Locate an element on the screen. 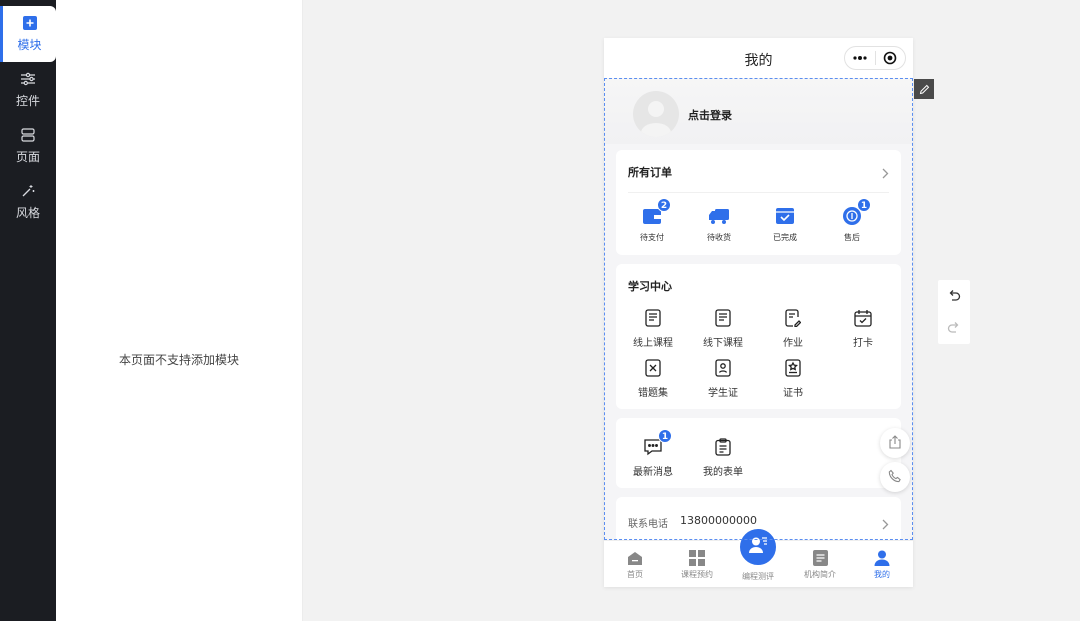 This screenshot has height=621, width=1080. student-id-icon is located at coordinates (723, 368).